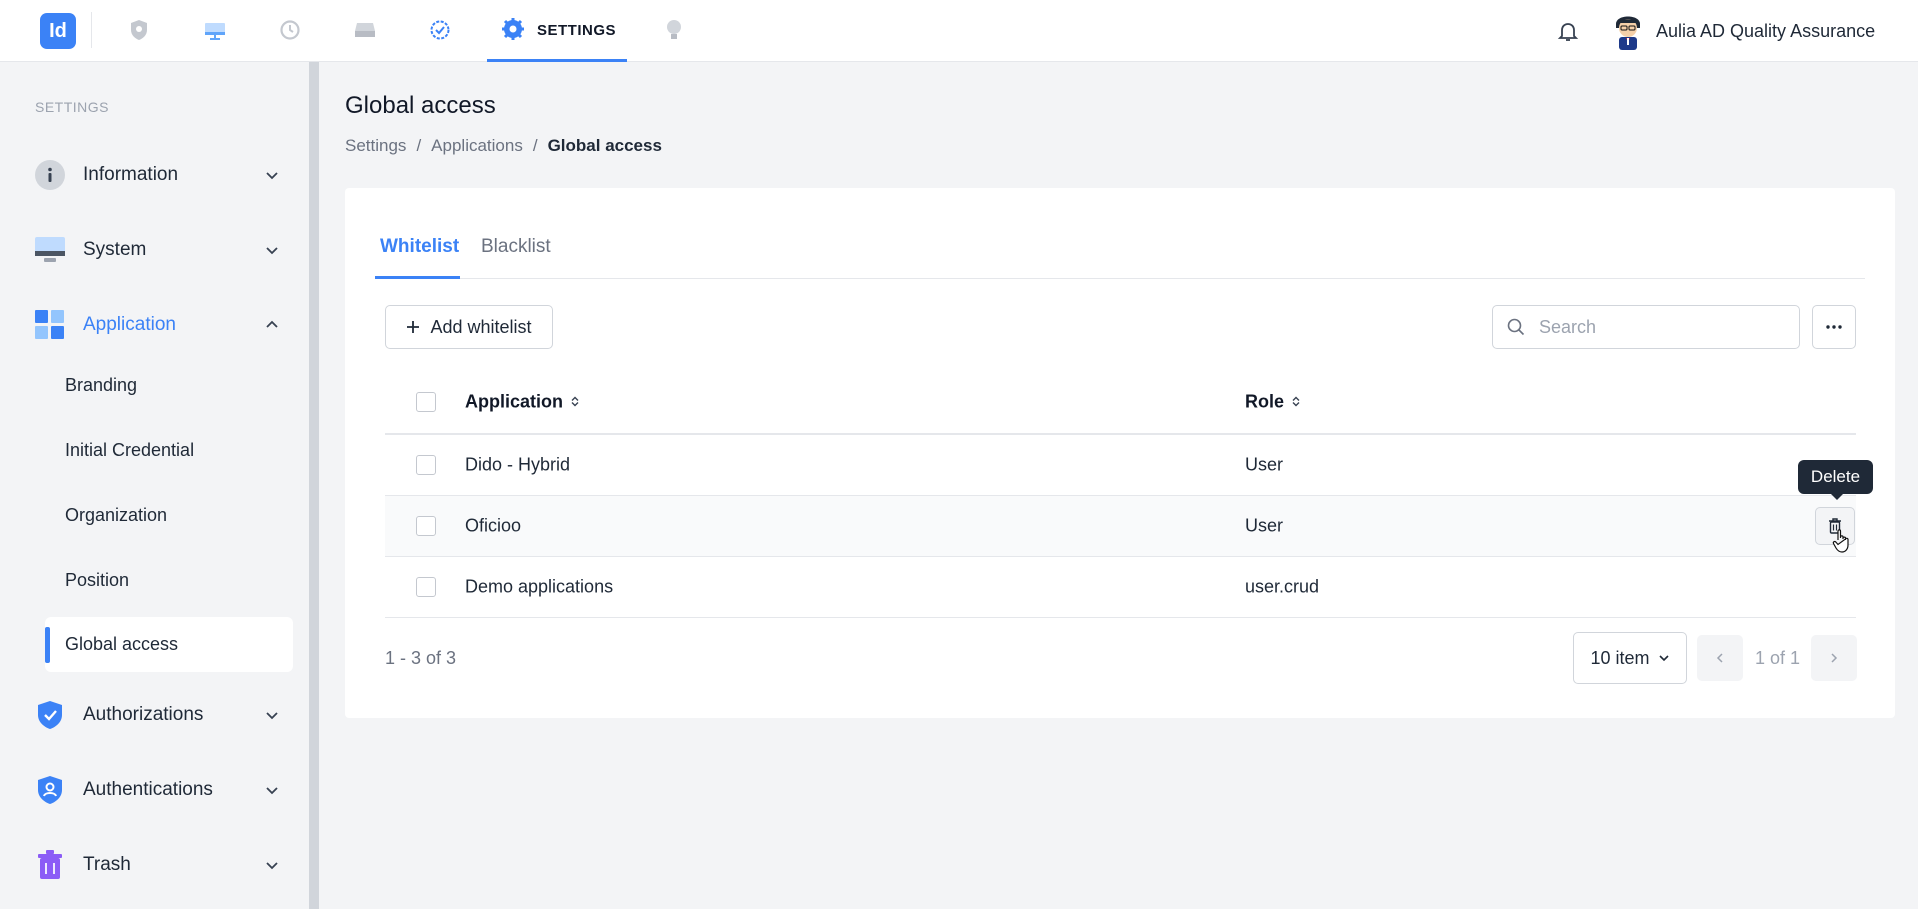 The image size is (1918, 909). What do you see at coordinates (107, 864) in the screenshot?
I see `sidebar-item-label: Trash` at bounding box center [107, 864].